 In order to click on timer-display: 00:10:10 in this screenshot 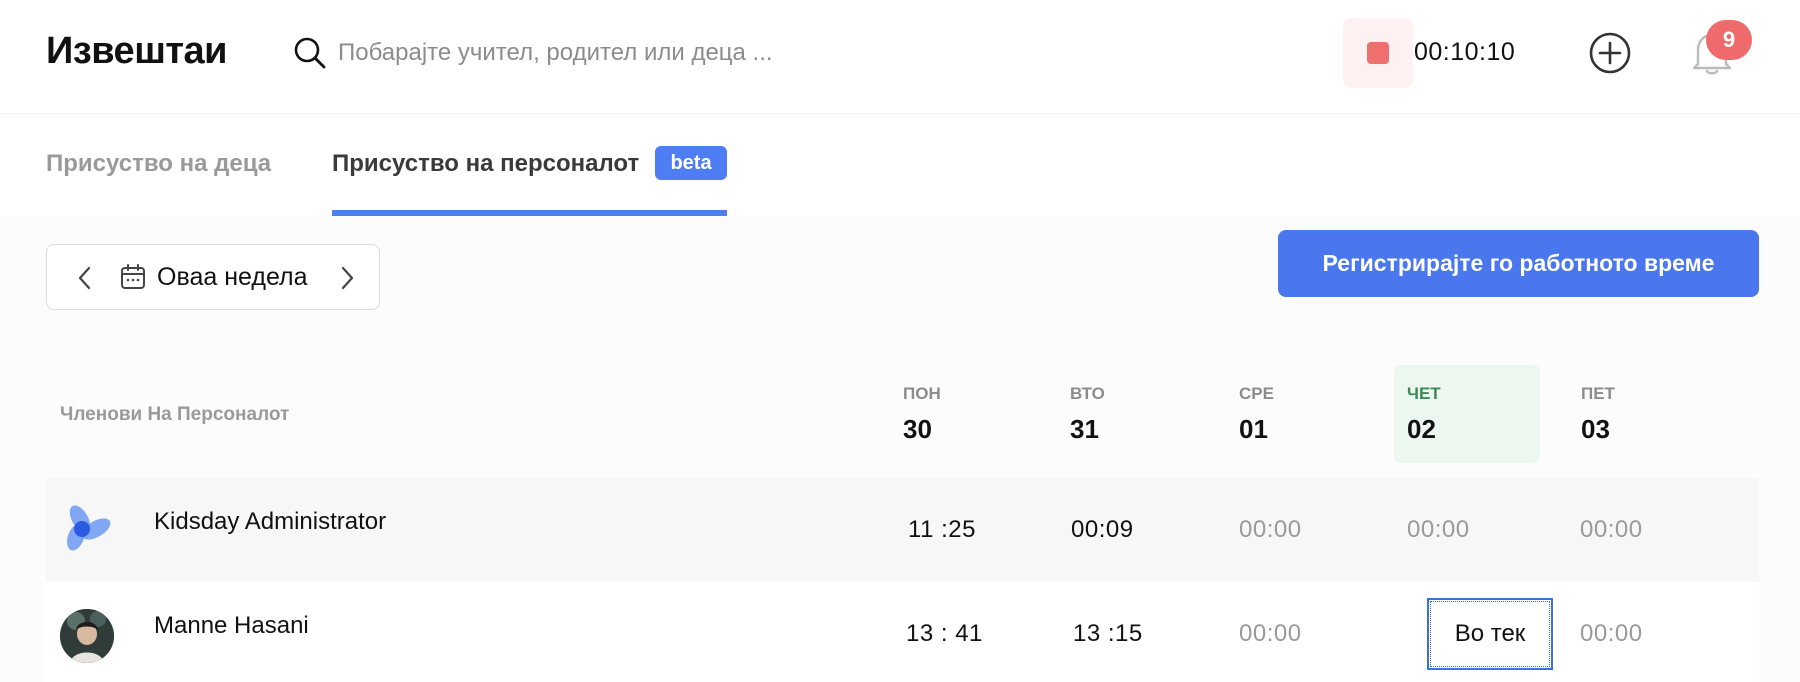, I will do `click(1465, 52)`.